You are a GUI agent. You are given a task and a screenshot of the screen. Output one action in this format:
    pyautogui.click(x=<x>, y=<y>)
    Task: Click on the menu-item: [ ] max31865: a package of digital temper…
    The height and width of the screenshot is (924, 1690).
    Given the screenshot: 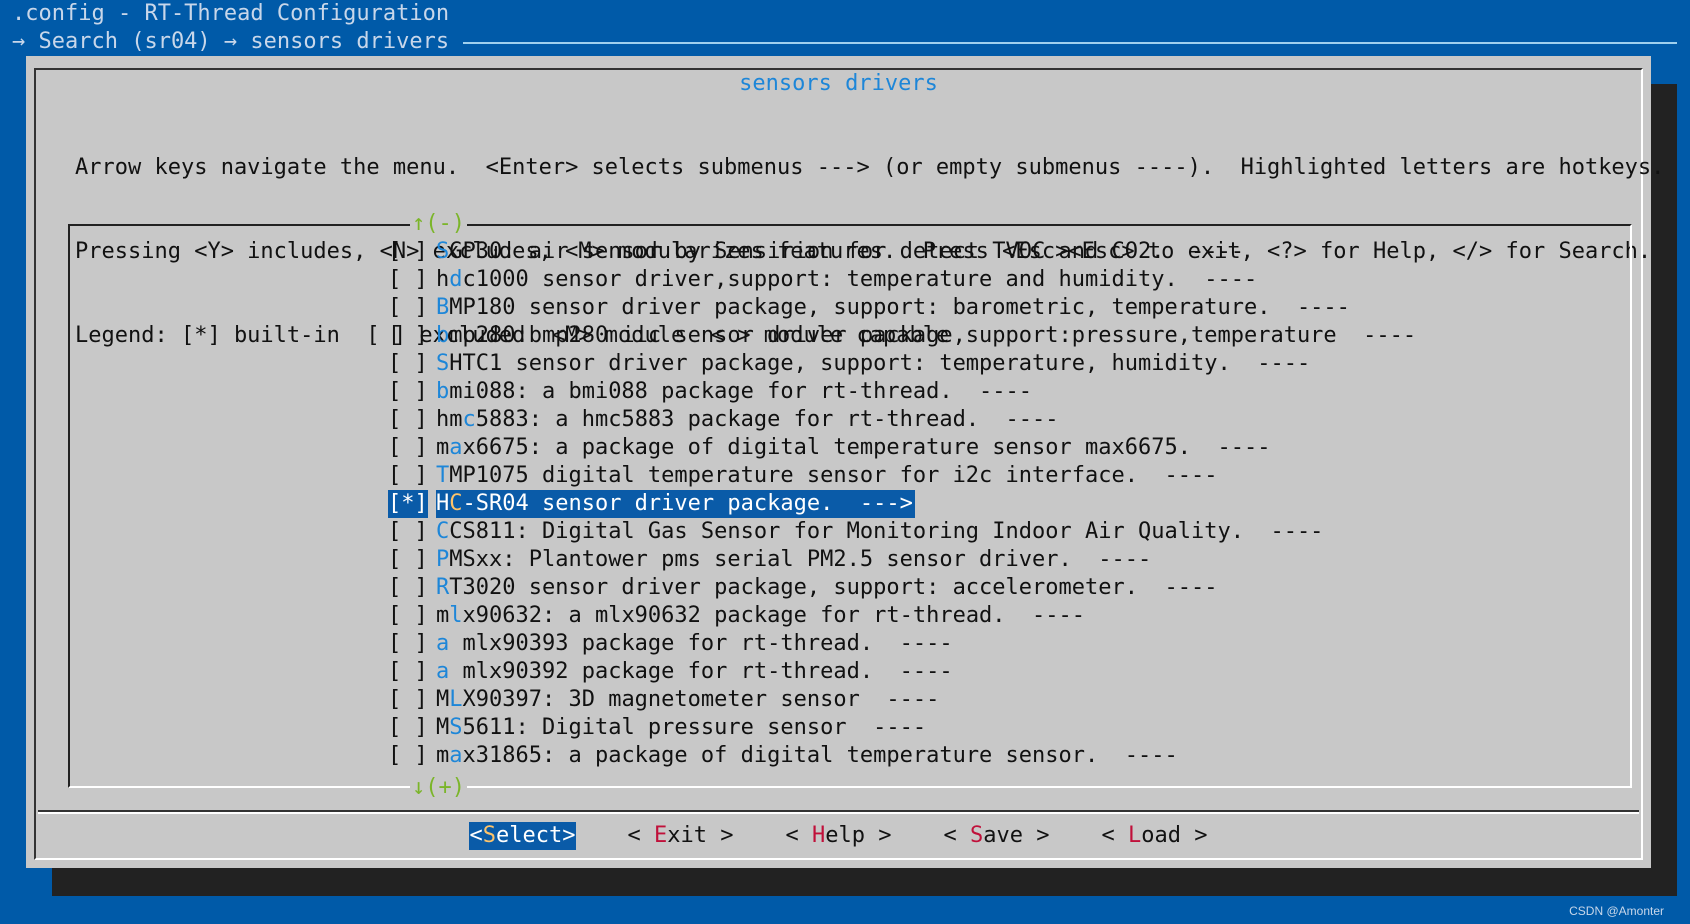 What is the action you would take?
    pyautogui.click(x=902, y=756)
    